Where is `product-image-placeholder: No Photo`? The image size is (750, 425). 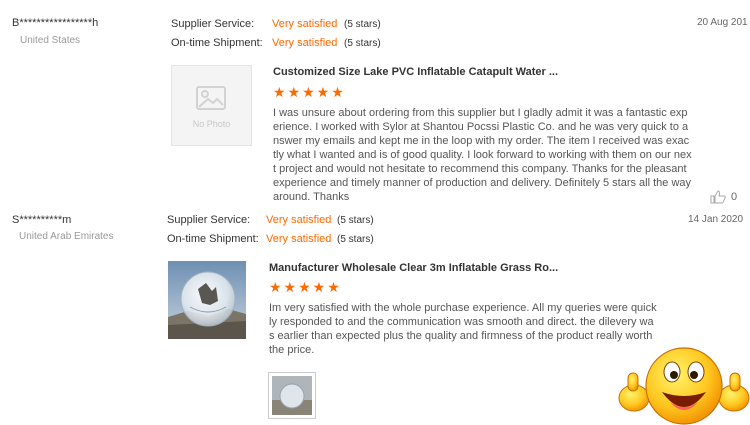
product-image-placeholder: No Photo is located at coordinates (211, 105).